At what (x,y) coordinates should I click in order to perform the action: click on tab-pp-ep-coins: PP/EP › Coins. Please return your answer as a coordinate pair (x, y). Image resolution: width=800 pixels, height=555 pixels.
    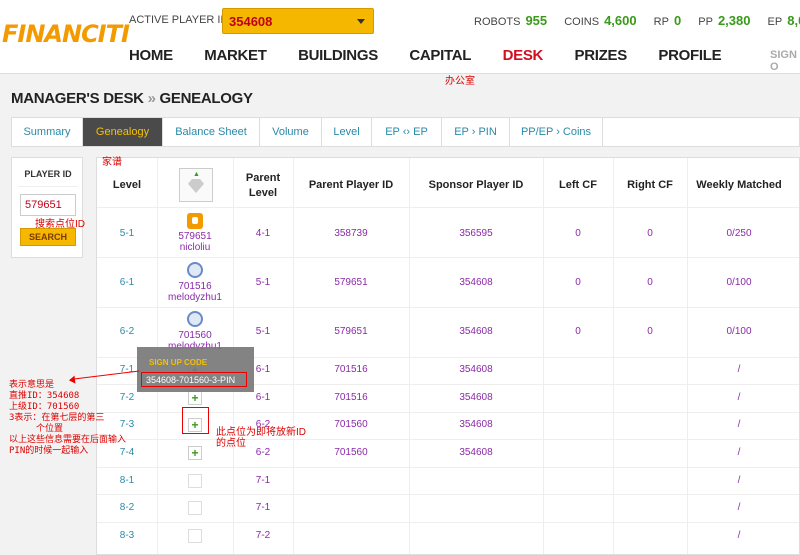
    Looking at the image, I should click on (556, 132).